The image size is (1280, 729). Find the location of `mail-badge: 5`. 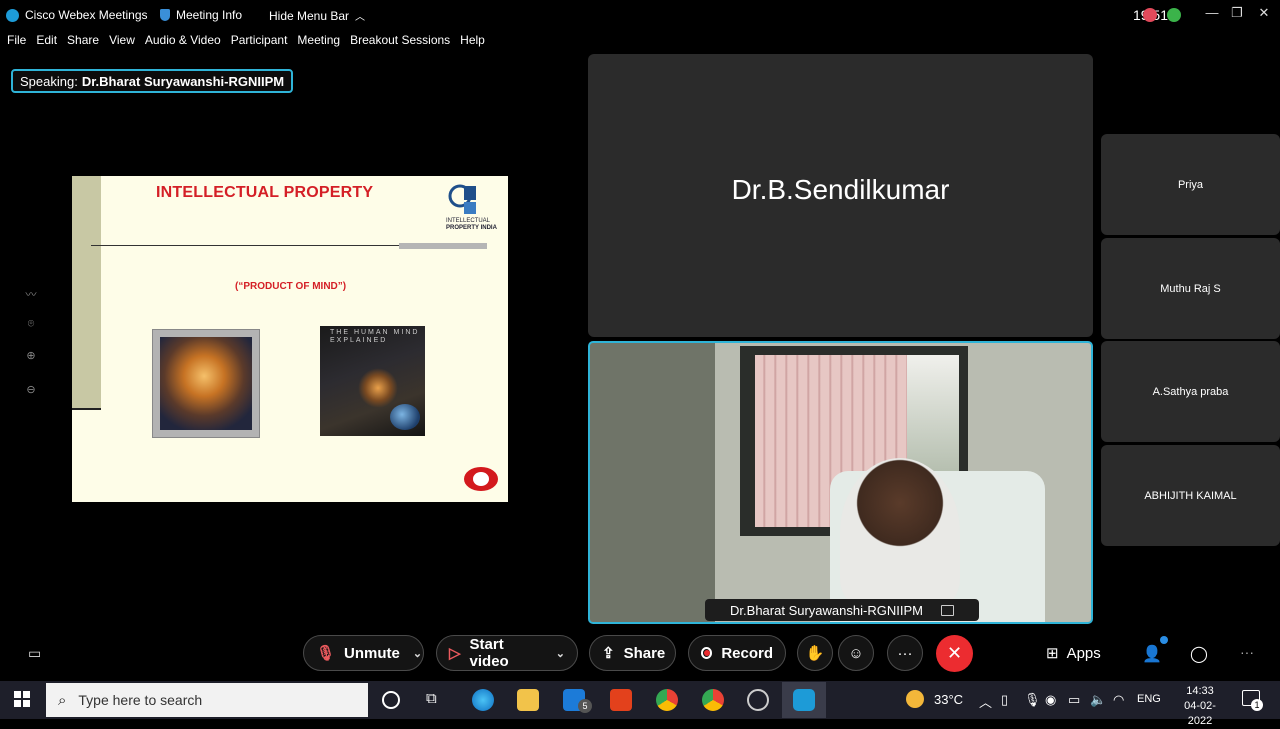

mail-badge: 5 is located at coordinates (585, 706).